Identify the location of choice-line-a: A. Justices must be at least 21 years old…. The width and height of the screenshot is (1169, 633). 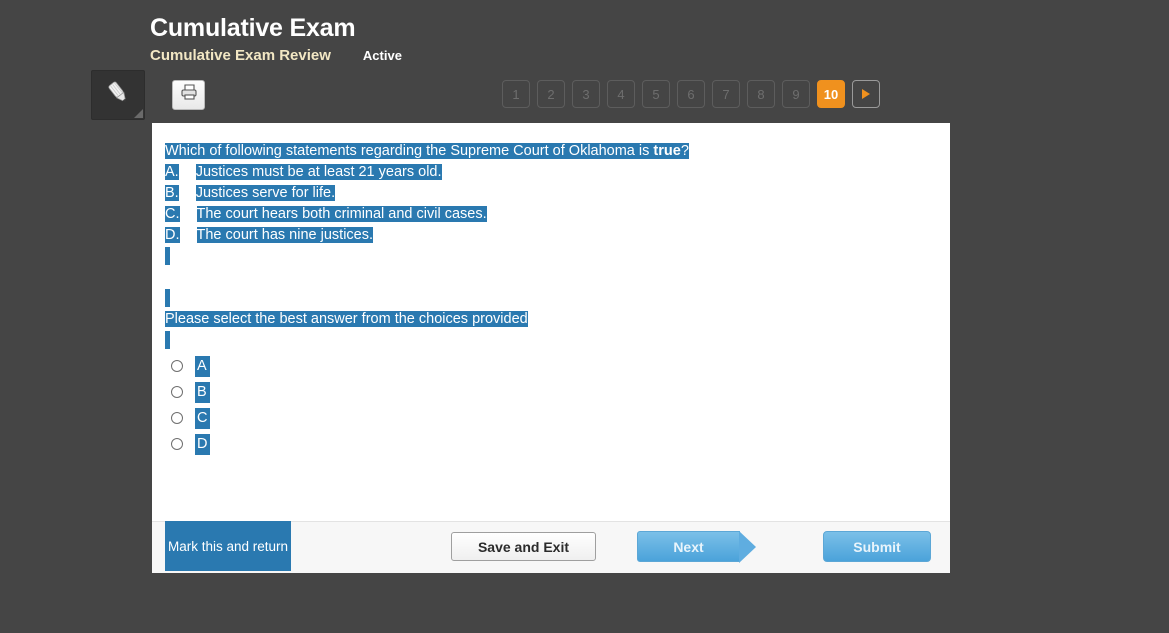
(551, 172).